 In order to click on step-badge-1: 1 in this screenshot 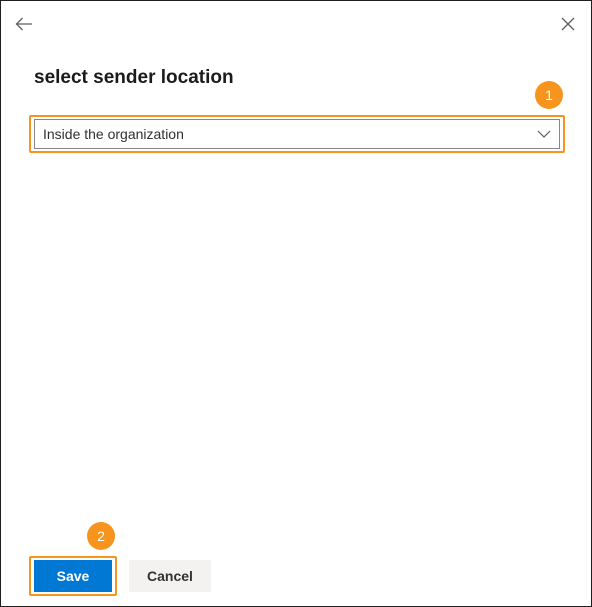, I will do `click(549, 95)`.